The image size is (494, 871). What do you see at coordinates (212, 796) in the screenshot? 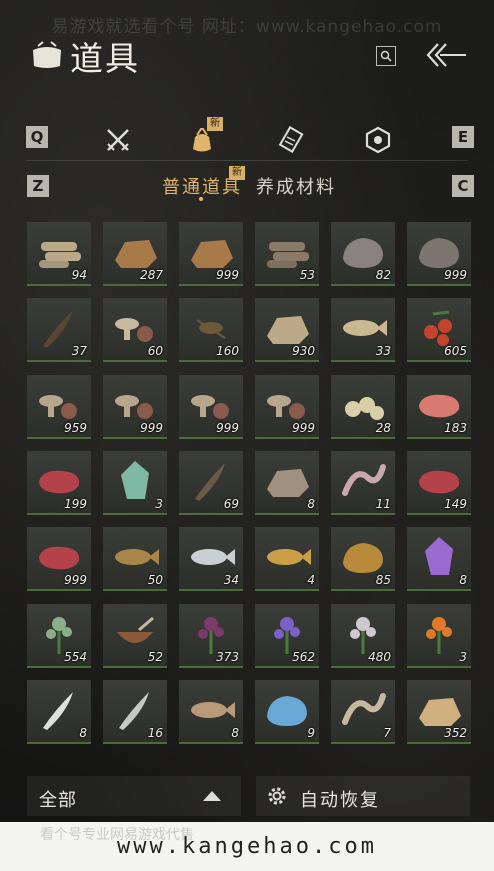
I see `caret-up-icon` at bounding box center [212, 796].